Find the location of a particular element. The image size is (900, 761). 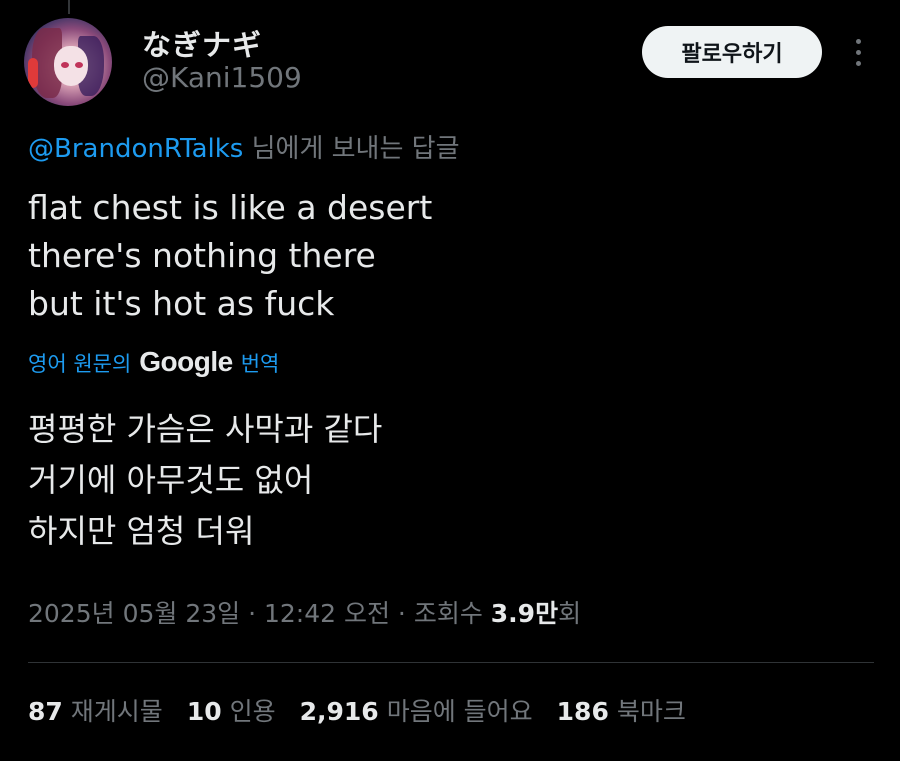

reposts-label: 재게시물 is located at coordinates (116, 711).